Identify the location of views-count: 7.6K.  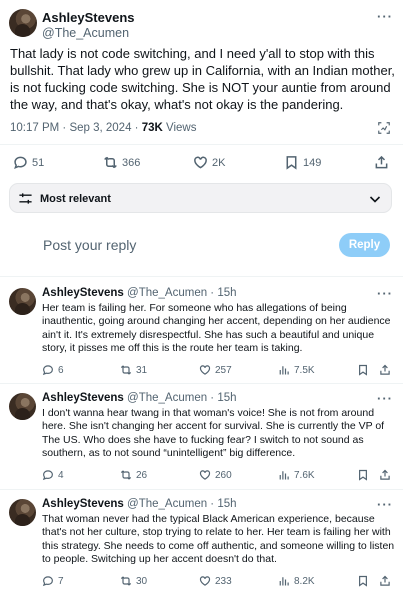
(304, 475).